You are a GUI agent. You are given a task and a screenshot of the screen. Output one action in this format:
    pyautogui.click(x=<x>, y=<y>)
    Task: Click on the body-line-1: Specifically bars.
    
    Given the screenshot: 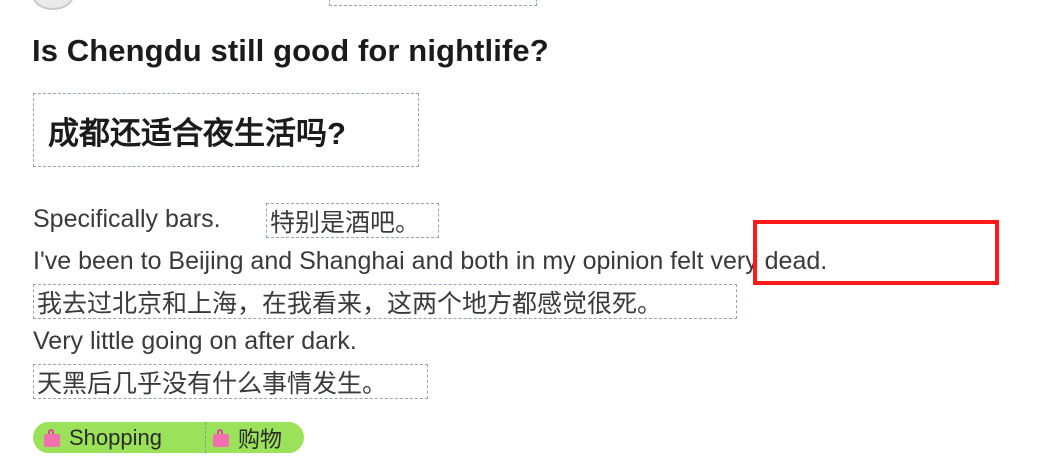 What is the action you would take?
    pyautogui.click(x=127, y=219)
    